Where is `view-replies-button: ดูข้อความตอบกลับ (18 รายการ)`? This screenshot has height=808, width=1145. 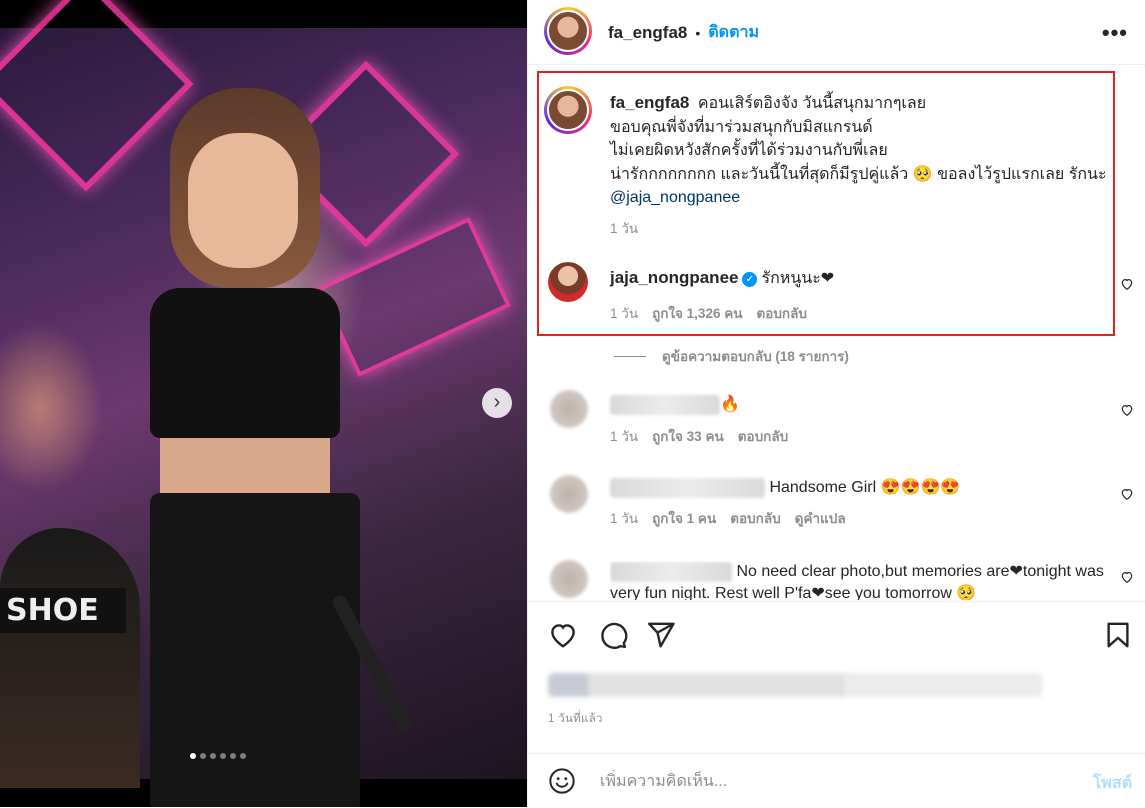 view-replies-button: ดูข้อความตอบกลับ (18 รายการ) is located at coordinates (731, 356).